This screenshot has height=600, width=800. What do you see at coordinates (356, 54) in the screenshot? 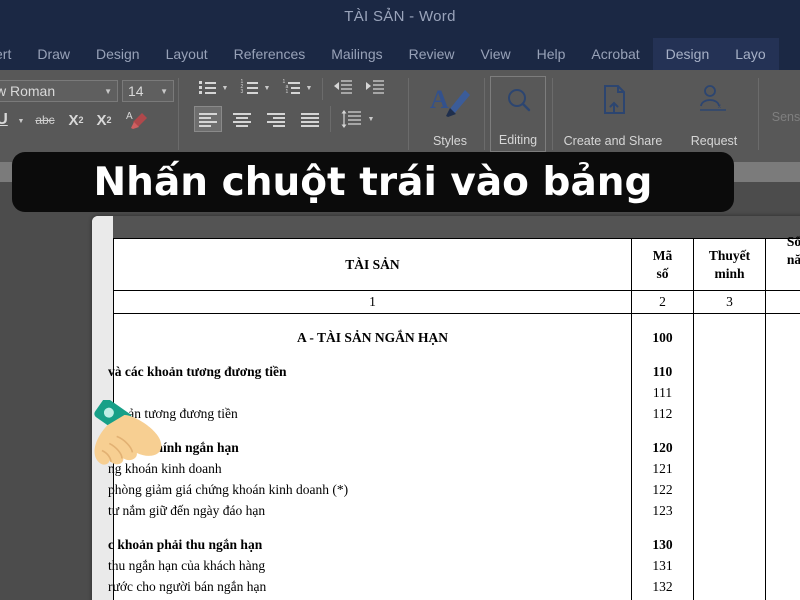
I see `ribbon-tab-mailings-5: Mailings` at bounding box center [356, 54].